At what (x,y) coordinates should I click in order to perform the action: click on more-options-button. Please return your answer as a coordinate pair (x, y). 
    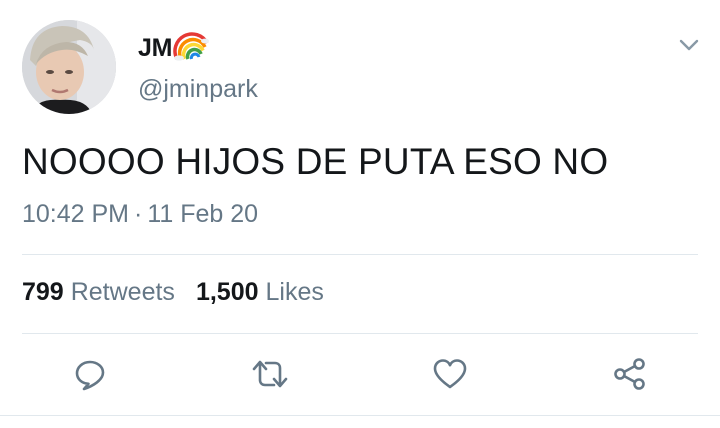
    Looking at the image, I should click on (689, 45).